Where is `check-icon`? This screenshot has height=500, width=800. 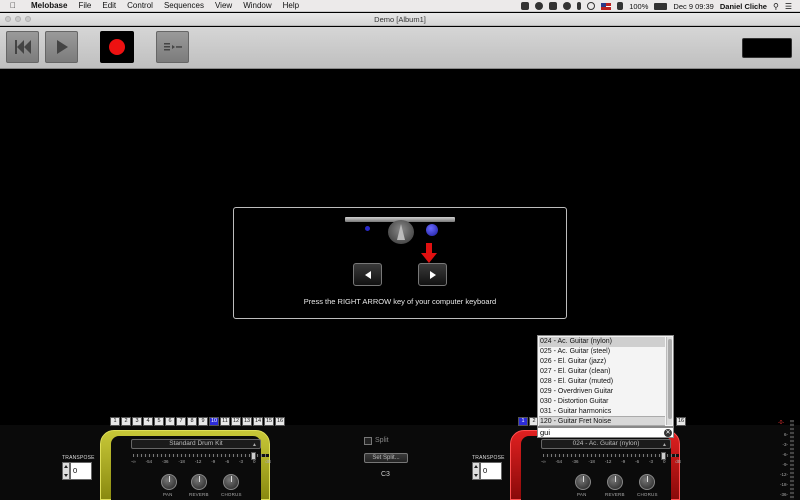
check-icon is located at coordinates (539, 6).